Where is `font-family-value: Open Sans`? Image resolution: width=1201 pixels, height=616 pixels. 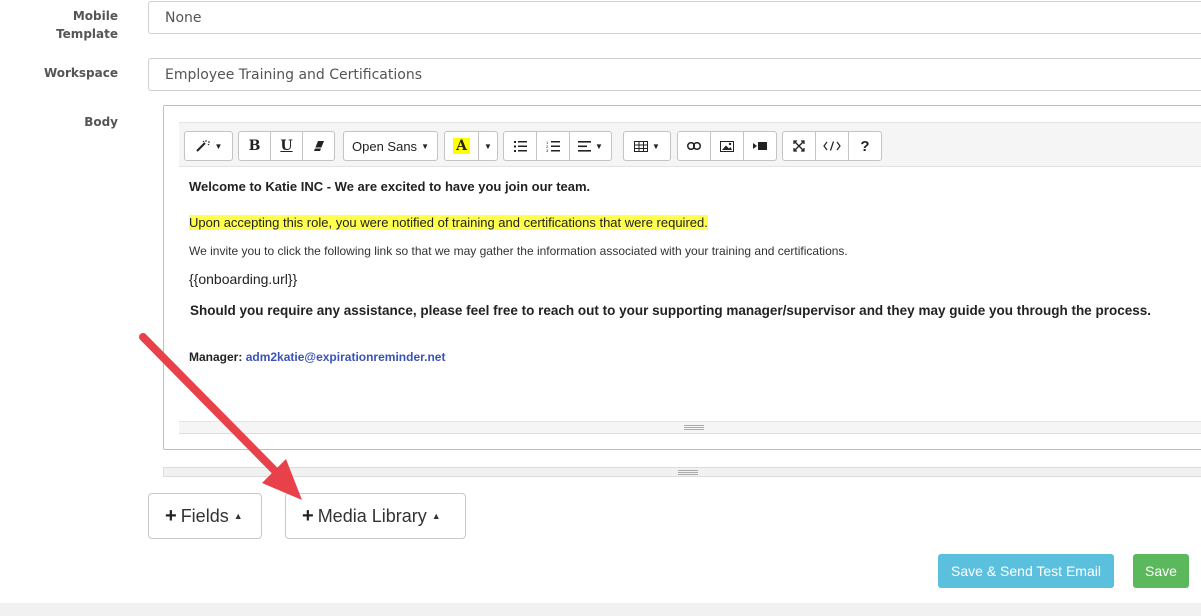
font-family-value: Open Sans is located at coordinates (385, 146).